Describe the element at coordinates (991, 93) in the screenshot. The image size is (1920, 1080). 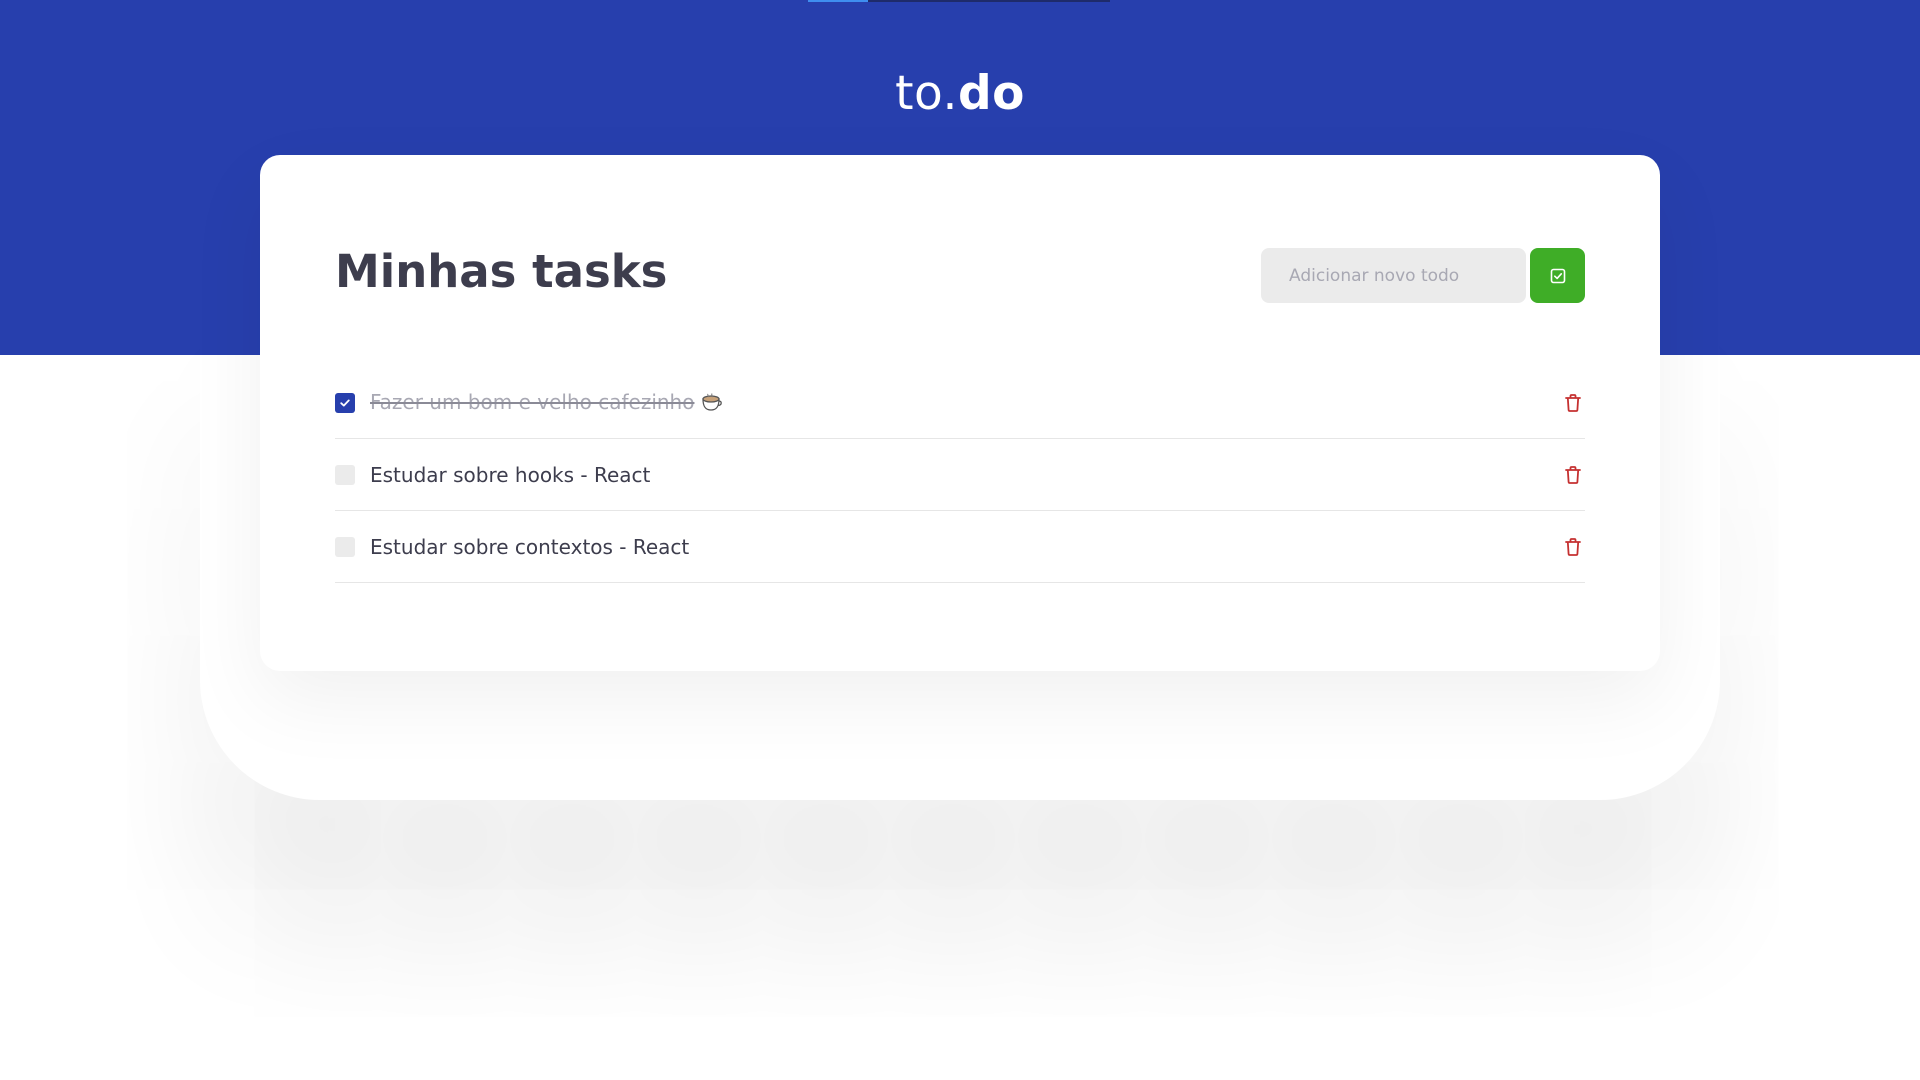
I see `logo-bold-part: do` at that location.